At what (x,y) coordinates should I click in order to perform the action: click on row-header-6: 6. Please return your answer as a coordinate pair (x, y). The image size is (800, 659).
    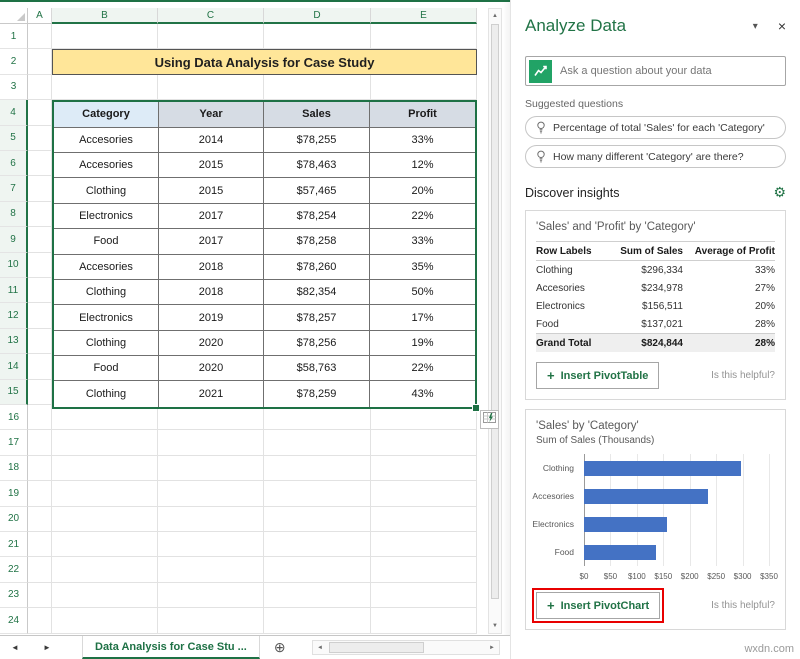
    Looking at the image, I should click on (14, 164).